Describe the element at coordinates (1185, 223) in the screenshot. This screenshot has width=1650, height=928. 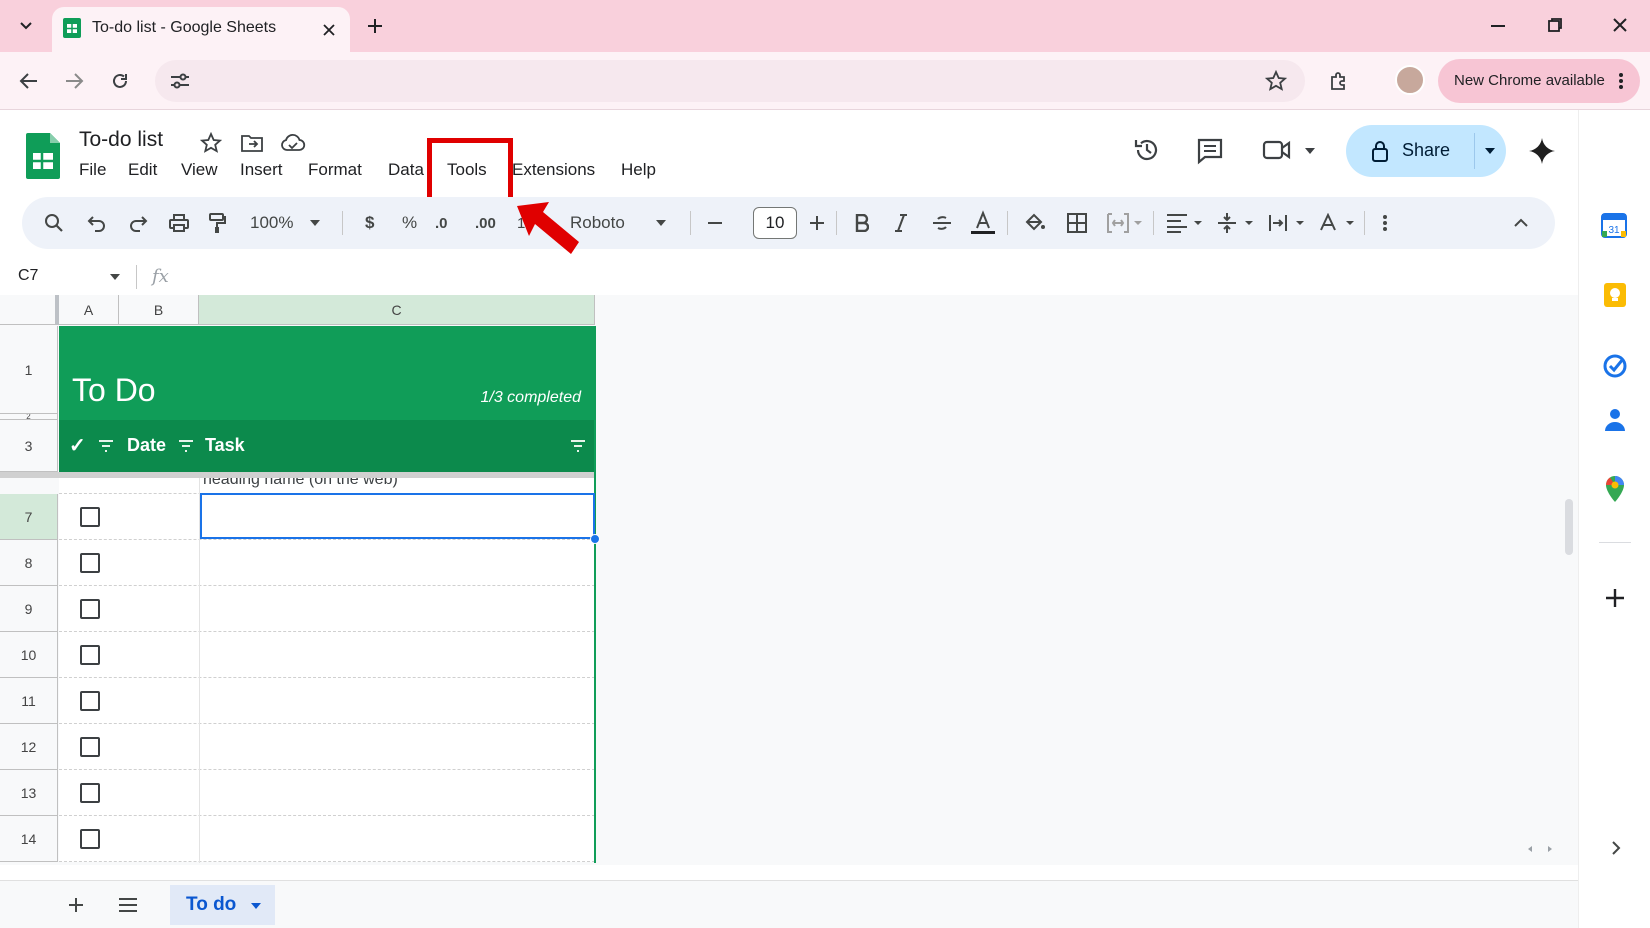
I see `horizontal-align-button` at that location.